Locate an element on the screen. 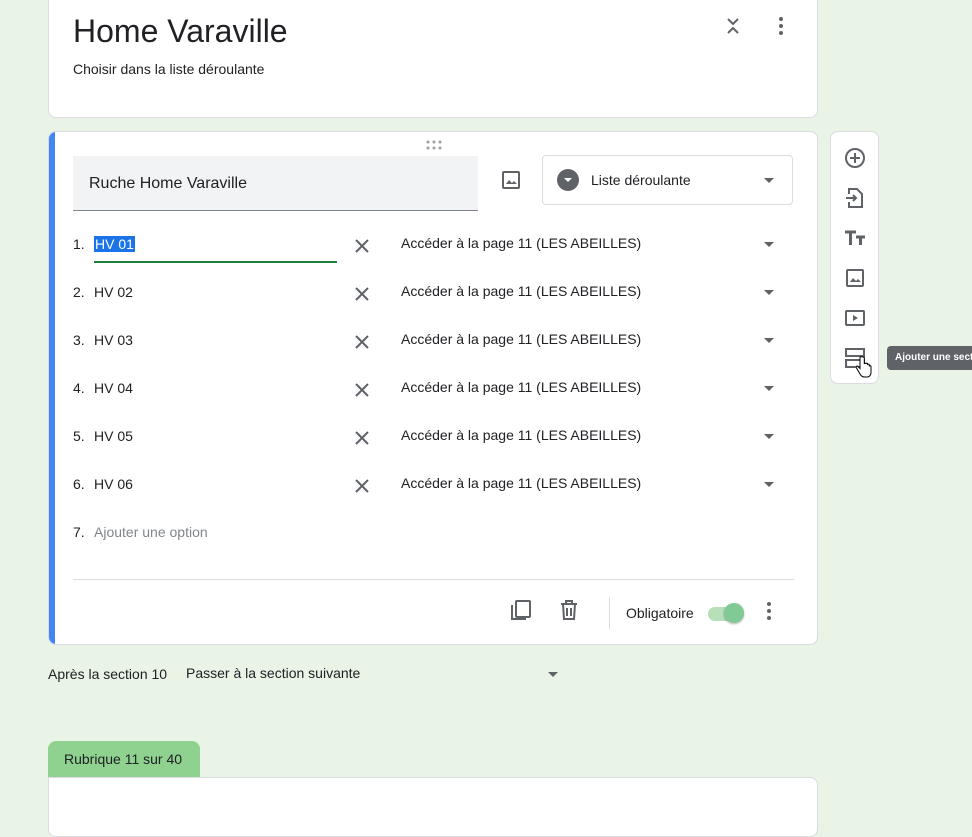  required-label: Obligatoire is located at coordinates (660, 613).